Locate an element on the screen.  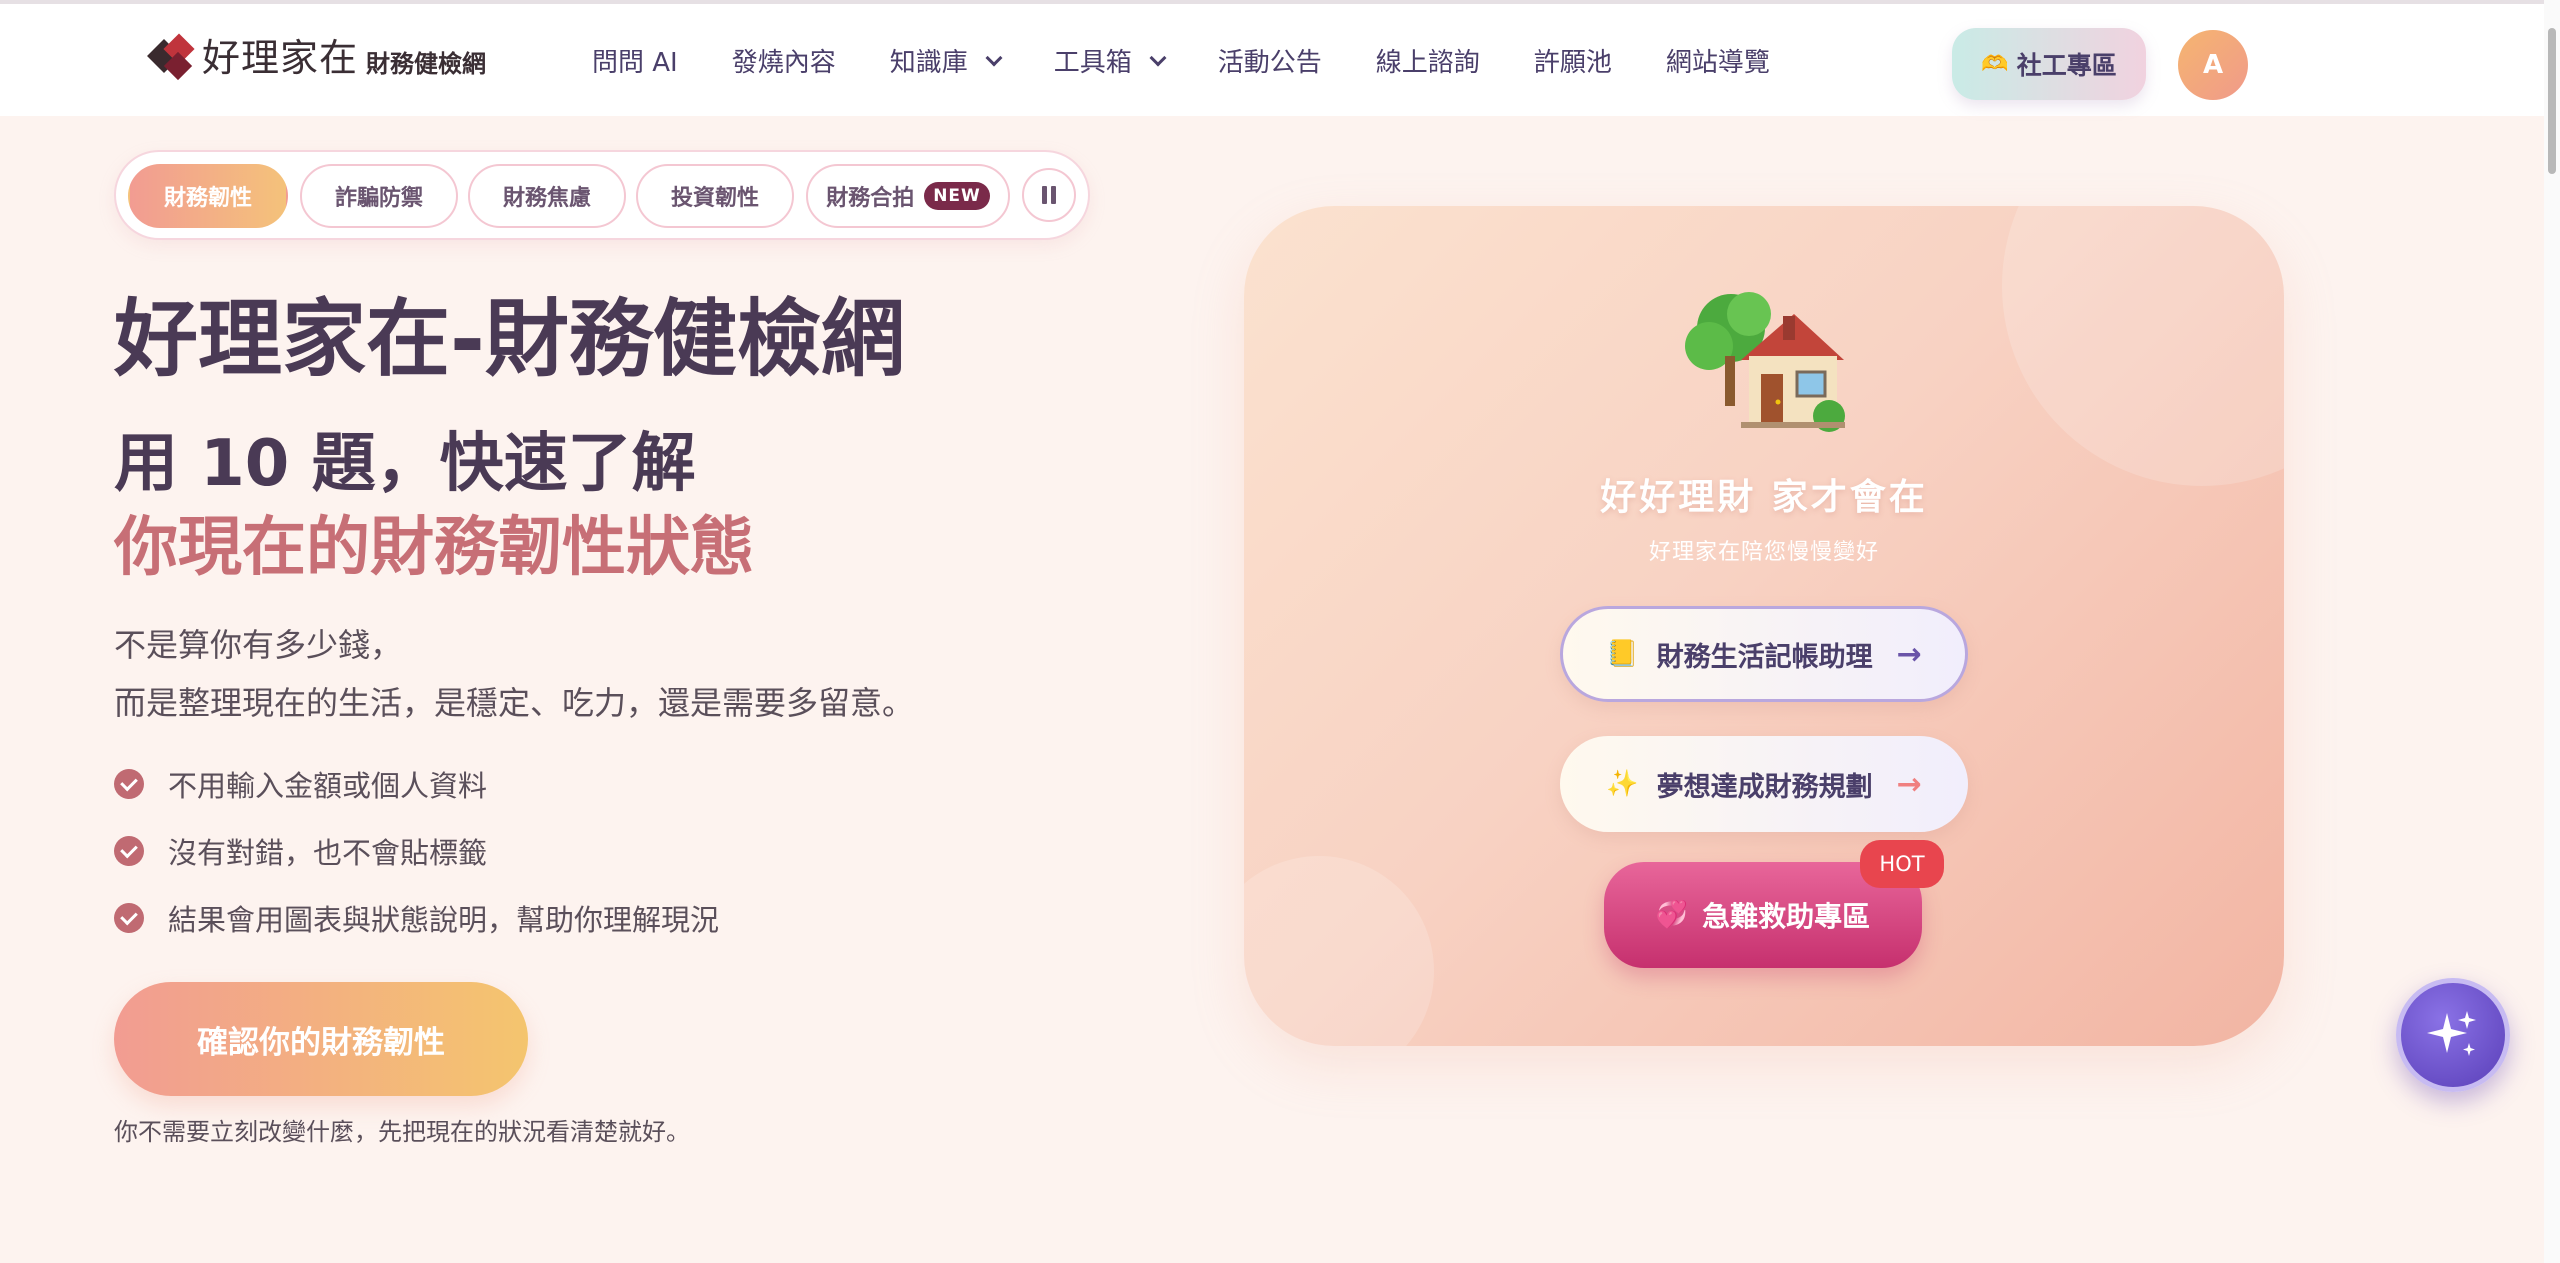
tab-label: 詐騙防禦 is located at coordinates (378, 198).